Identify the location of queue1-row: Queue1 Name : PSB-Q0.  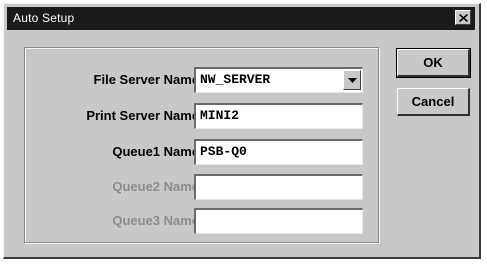
(202, 152).